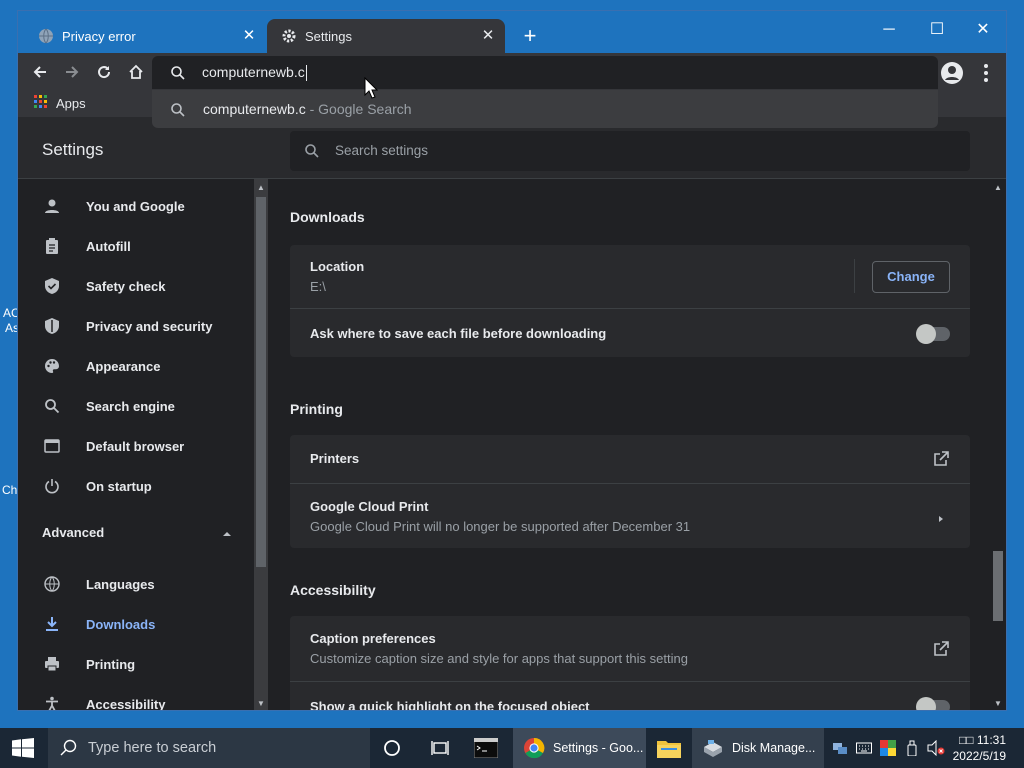 The image size is (1024, 768). What do you see at coordinates (136, 698) in the screenshot?
I see `sidebar-item-accessibility: Accessibility` at bounding box center [136, 698].